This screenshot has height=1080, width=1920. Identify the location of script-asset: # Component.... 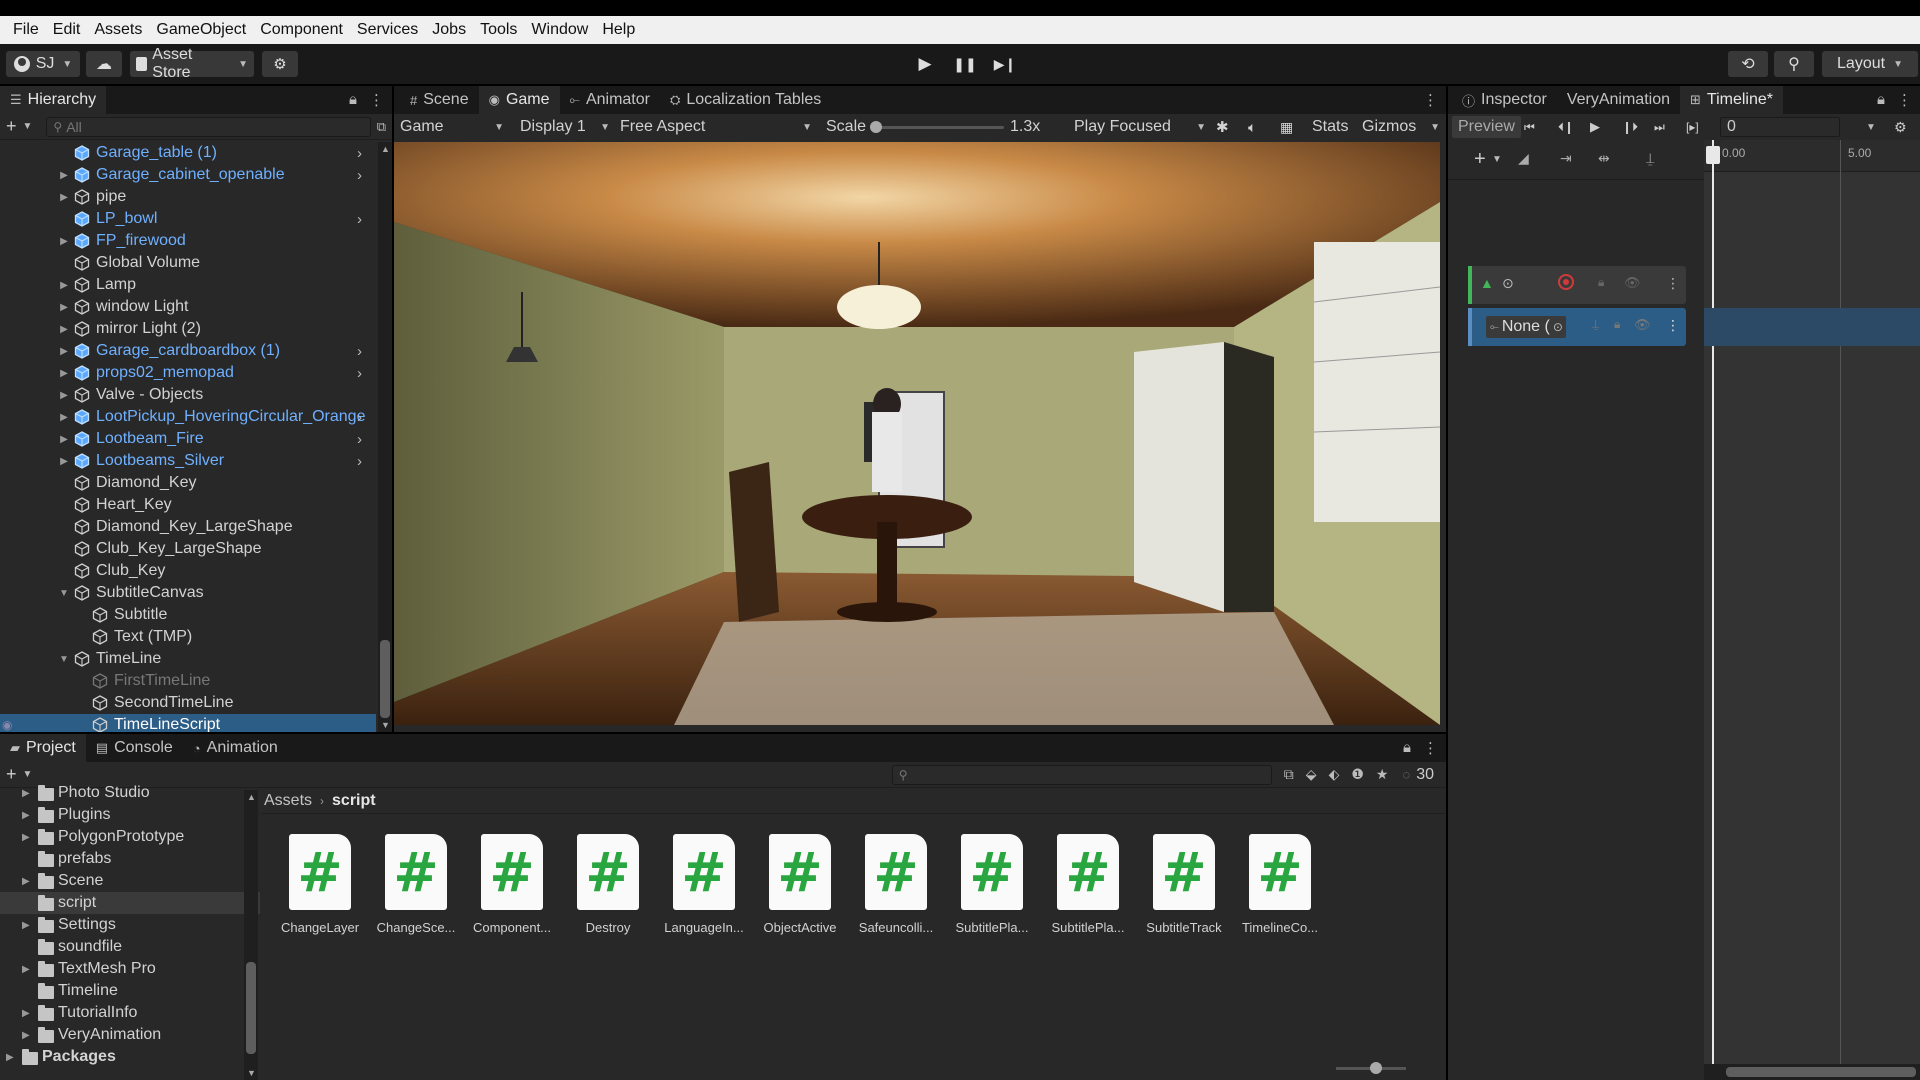
(512, 884).